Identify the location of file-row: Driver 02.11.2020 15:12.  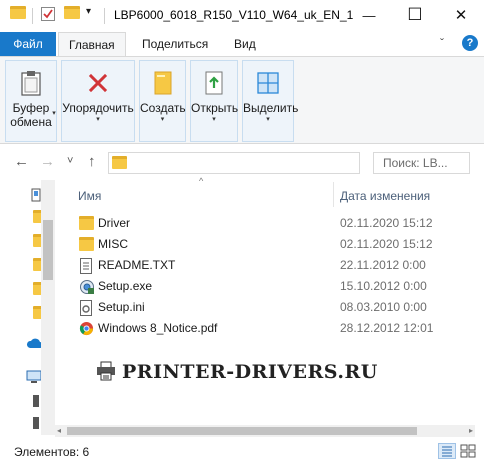
(274, 223).